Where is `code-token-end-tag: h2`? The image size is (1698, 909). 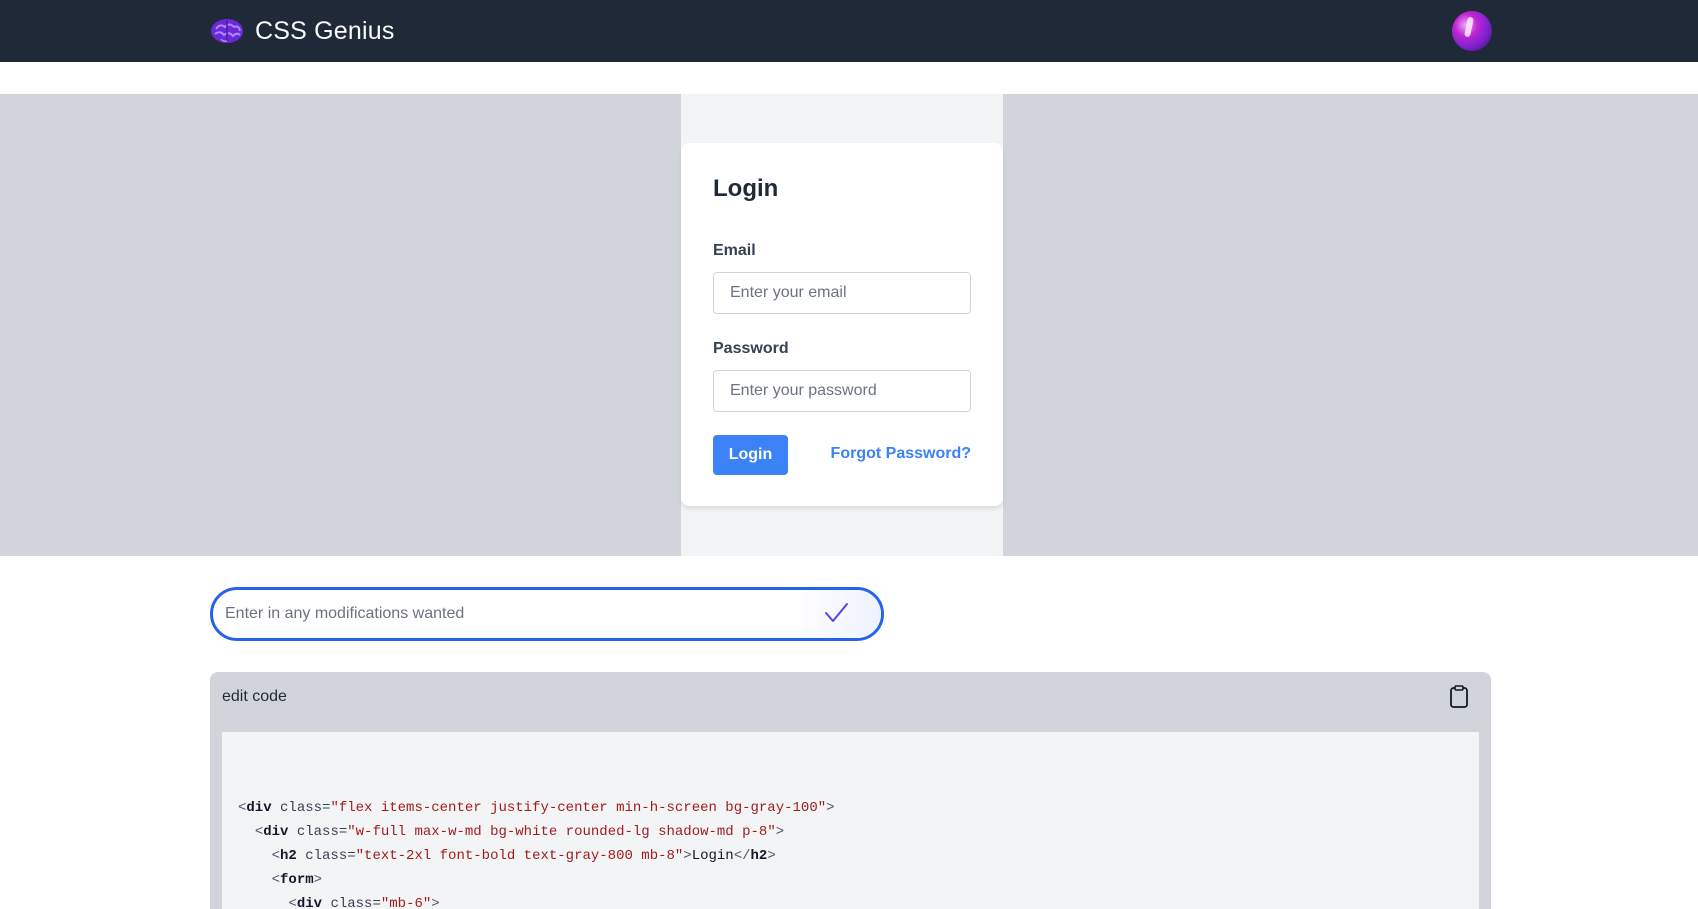 code-token-end-tag: h2 is located at coordinates (759, 856).